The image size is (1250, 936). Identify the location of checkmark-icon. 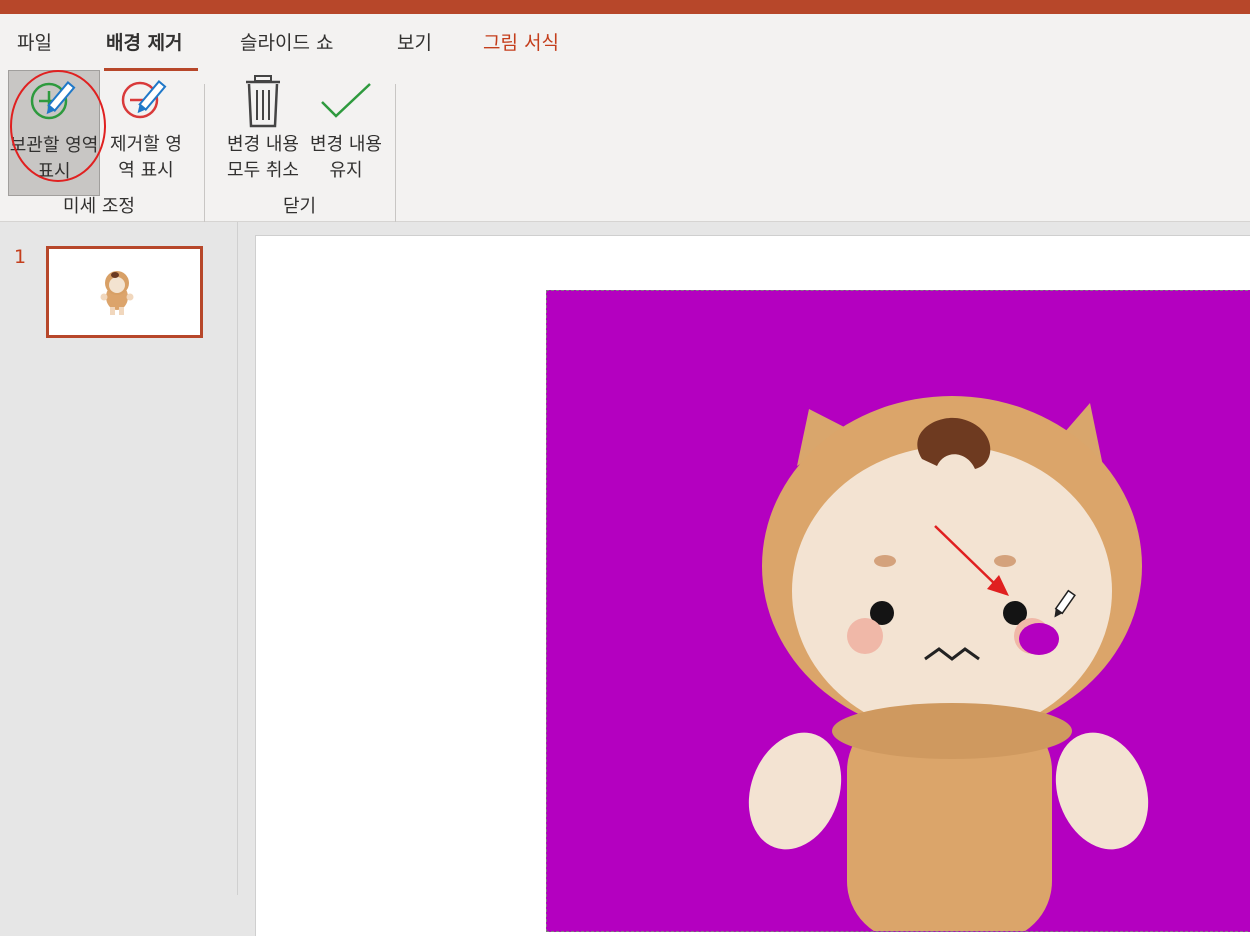
(346, 100).